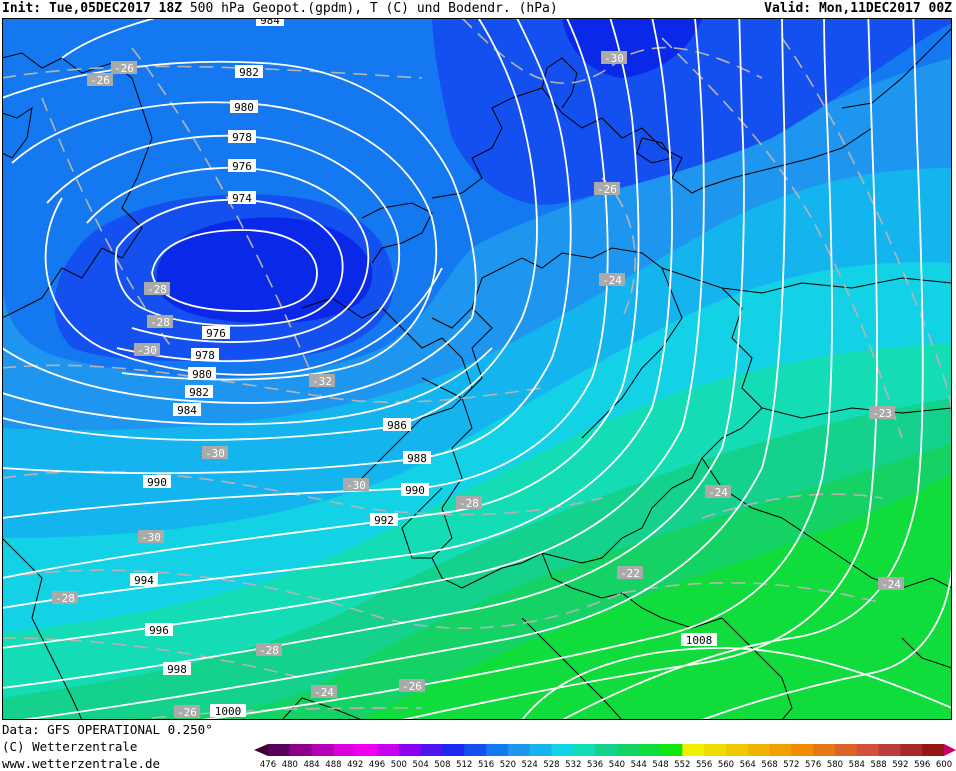  What do you see at coordinates (788, 8) in the screenshot?
I see `valid-label: Valid:` at bounding box center [788, 8].